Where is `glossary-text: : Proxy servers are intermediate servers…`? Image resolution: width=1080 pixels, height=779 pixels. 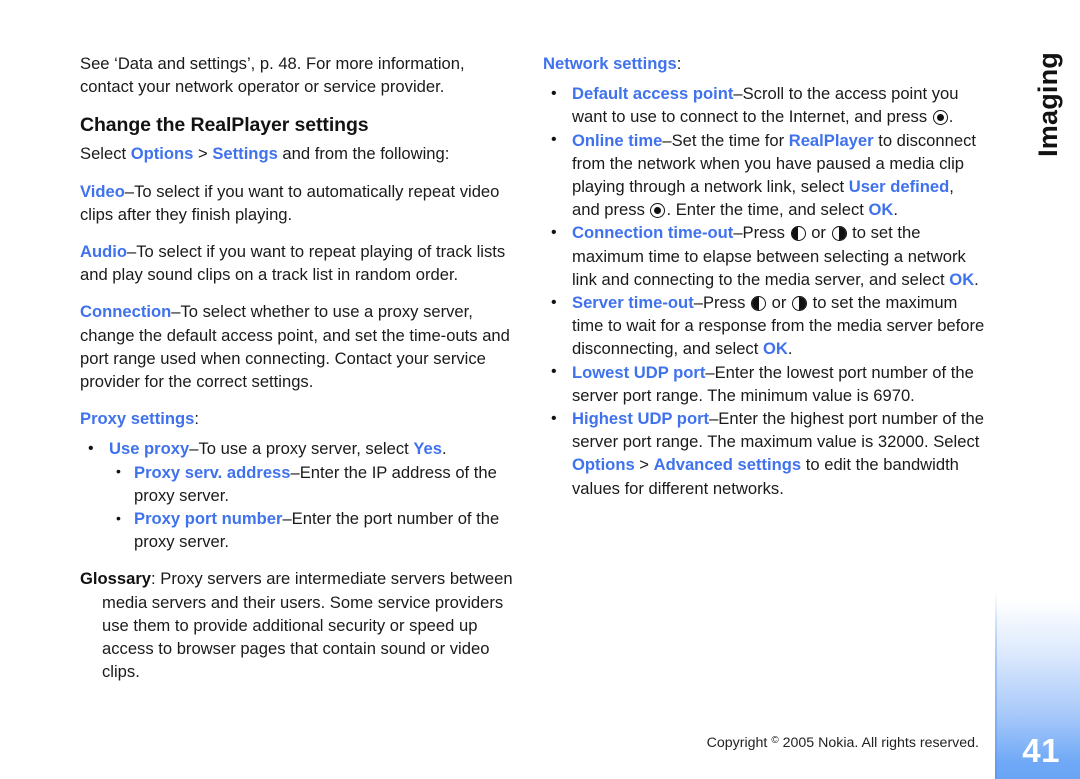
glossary-text: : Proxy servers are intermediate servers… is located at coordinates (307, 625).